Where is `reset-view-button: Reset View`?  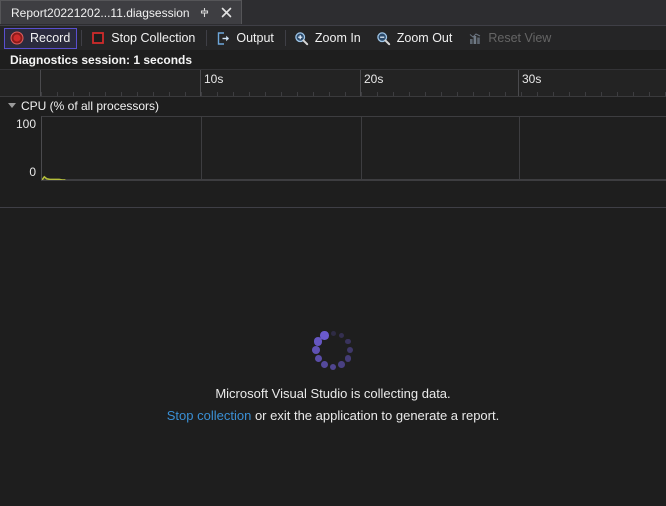
reset-view-button: Reset View is located at coordinates (510, 38).